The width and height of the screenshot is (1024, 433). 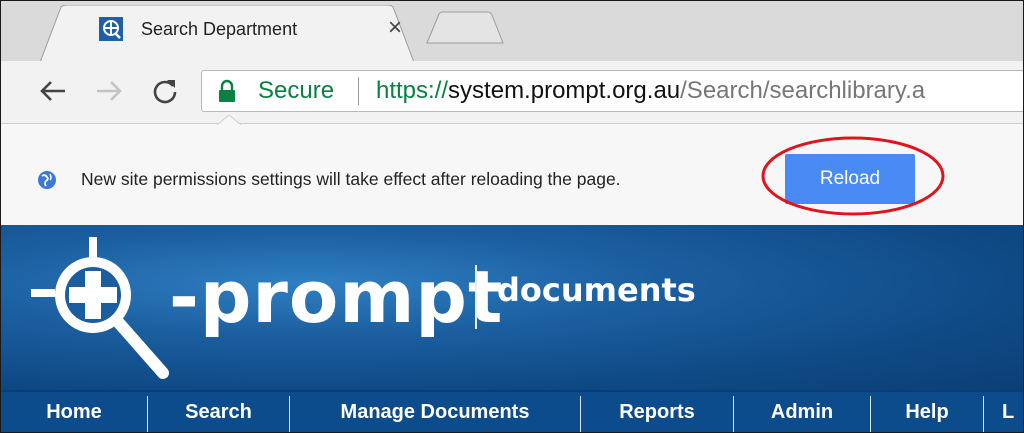 I want to click on nav-help: Help, so click(x=927, y=412).